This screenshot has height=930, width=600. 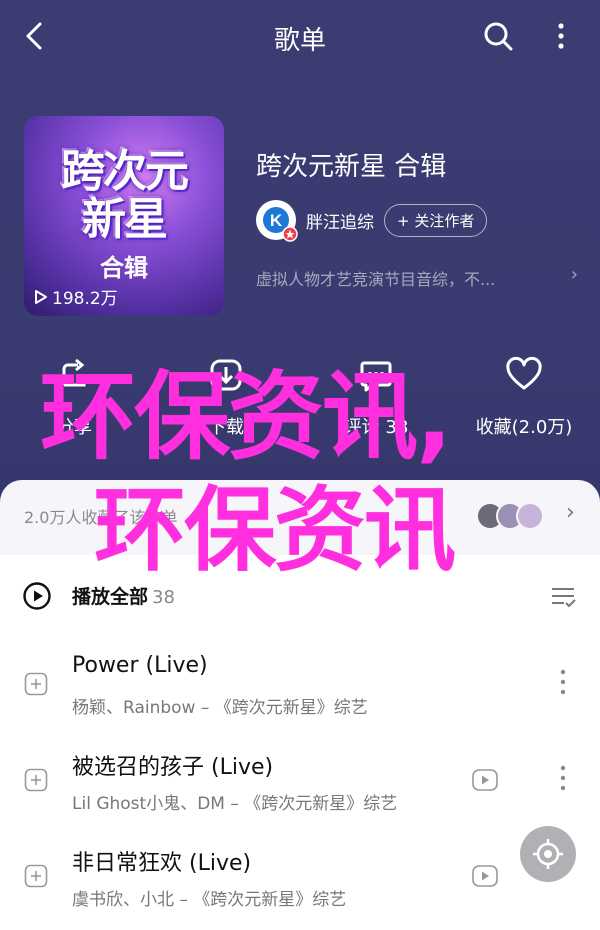 What do you see at coordinates (226, 375) in the screenshot?
I see `download-icon` at bounding box center [226, 375].